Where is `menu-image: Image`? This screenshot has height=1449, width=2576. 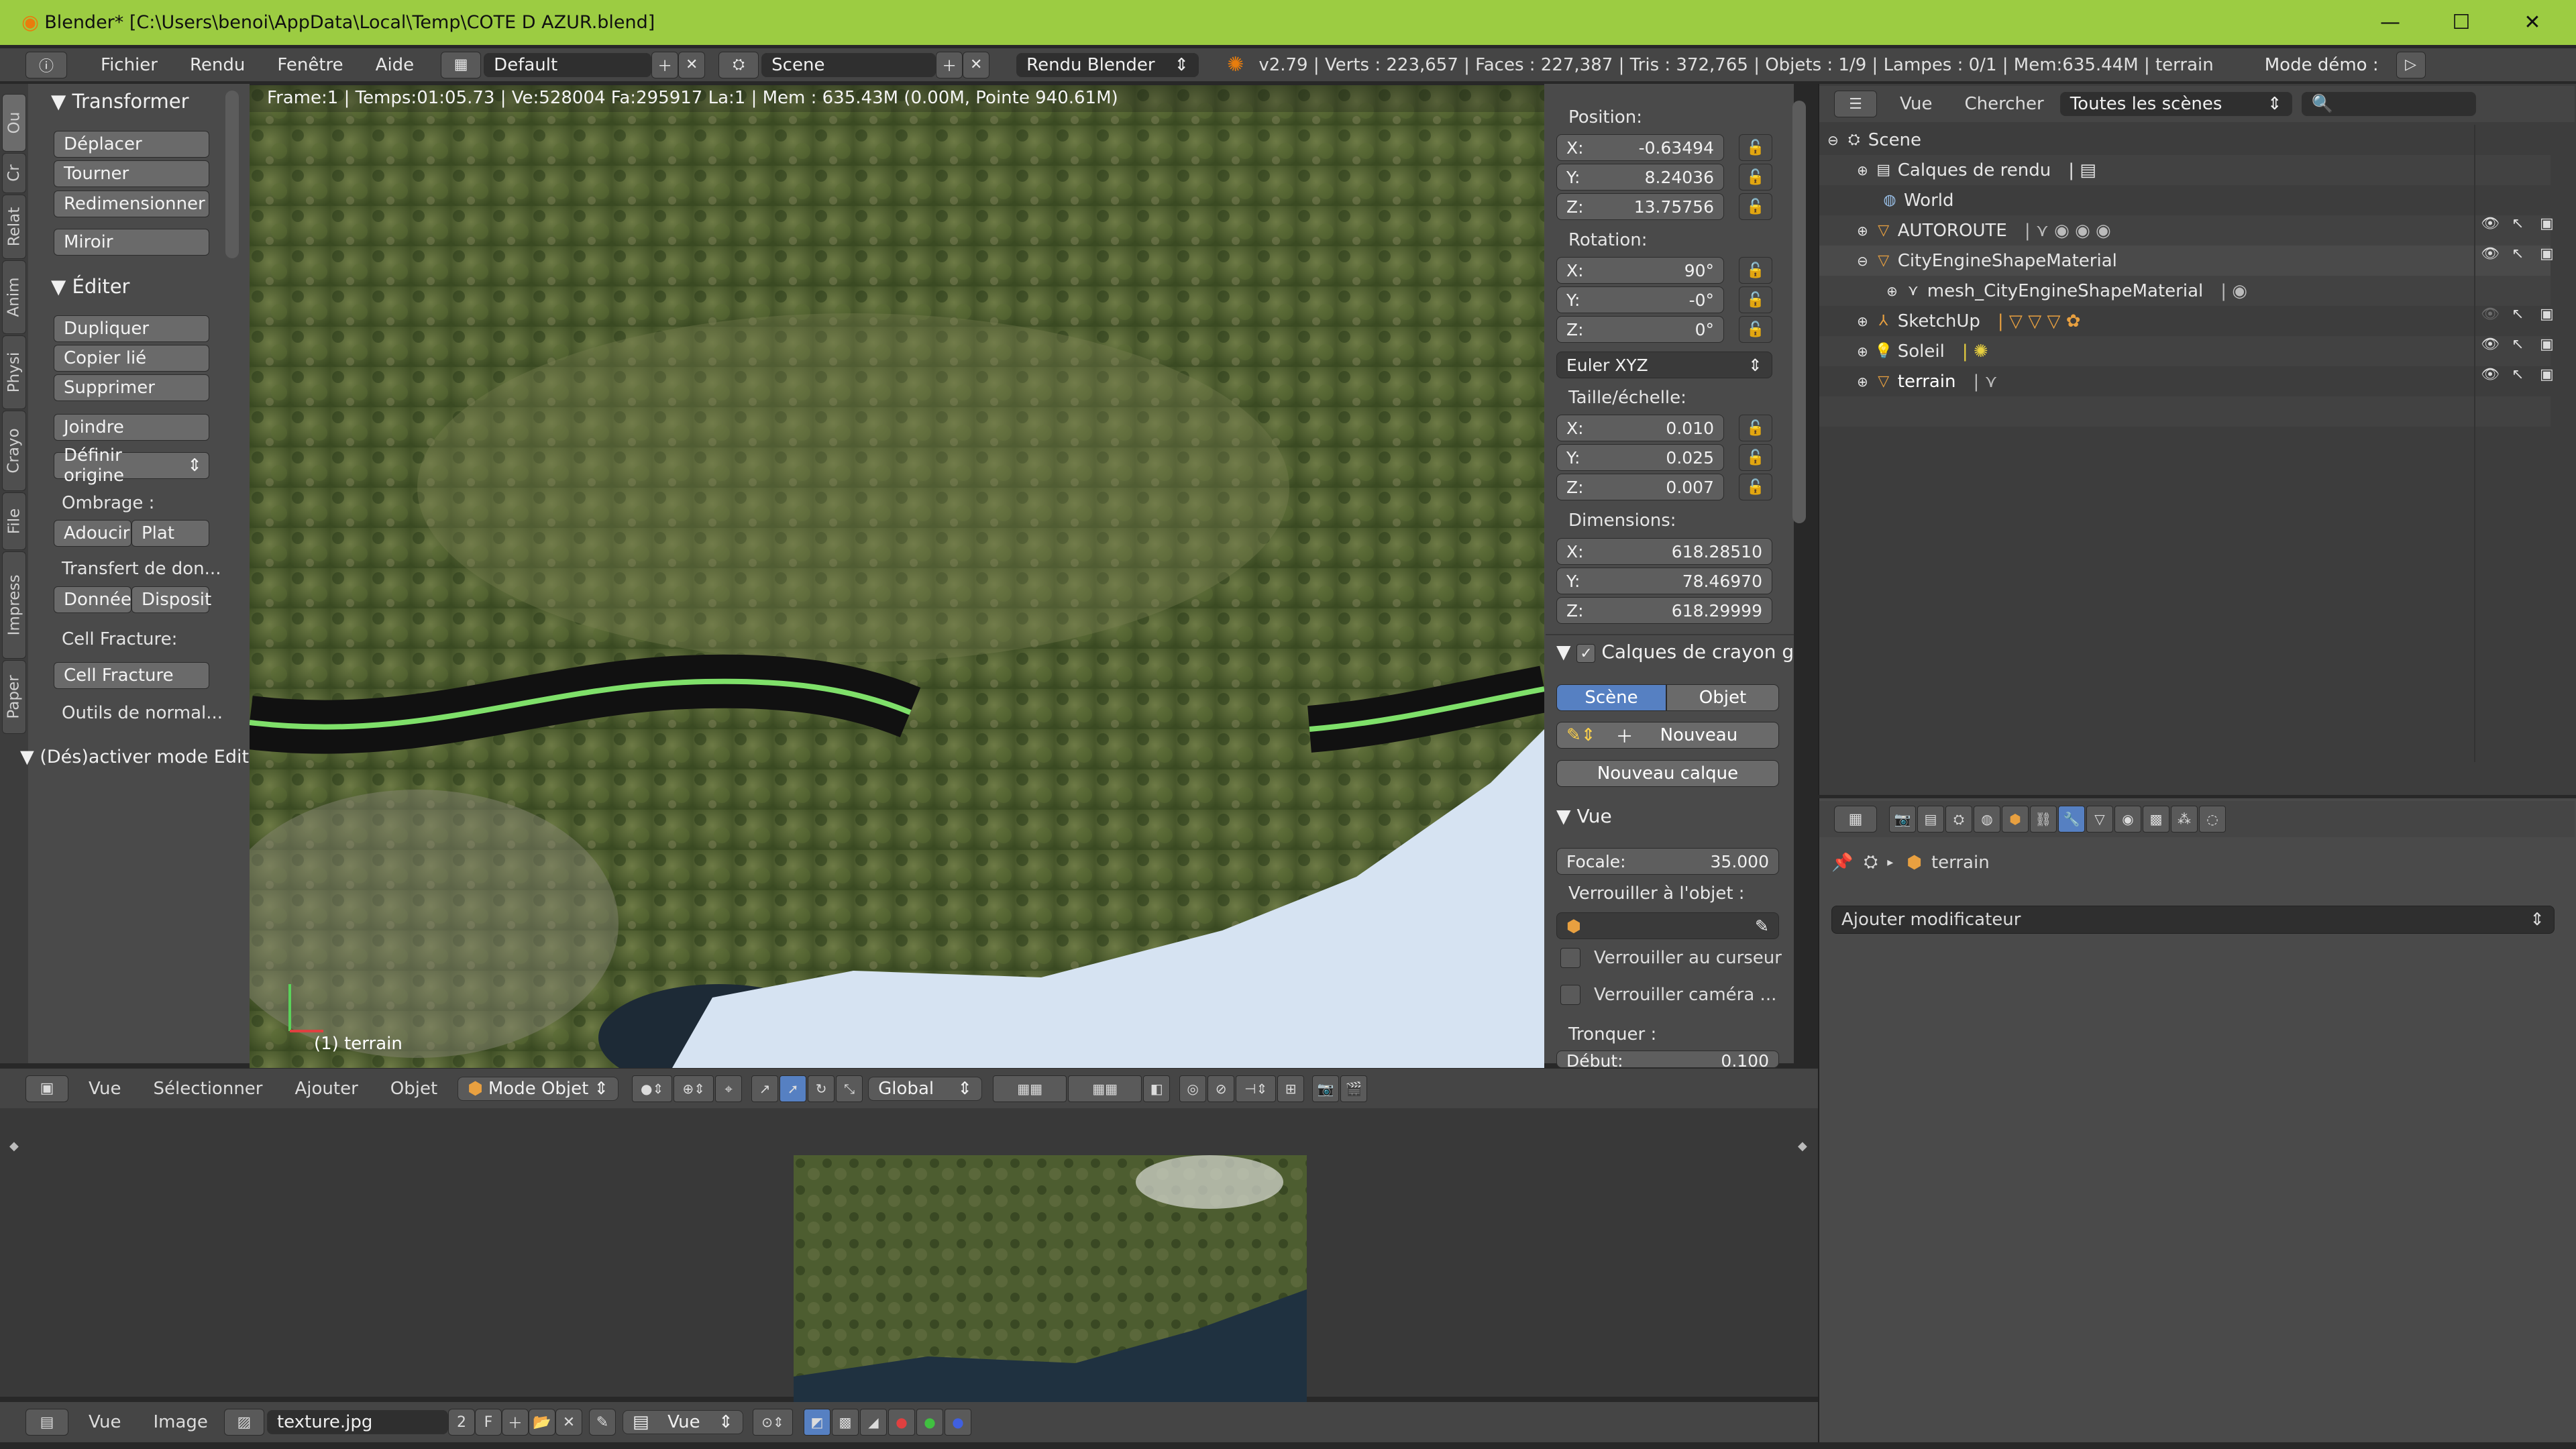
menu-image: Image is located at coordinates (181, 1422).